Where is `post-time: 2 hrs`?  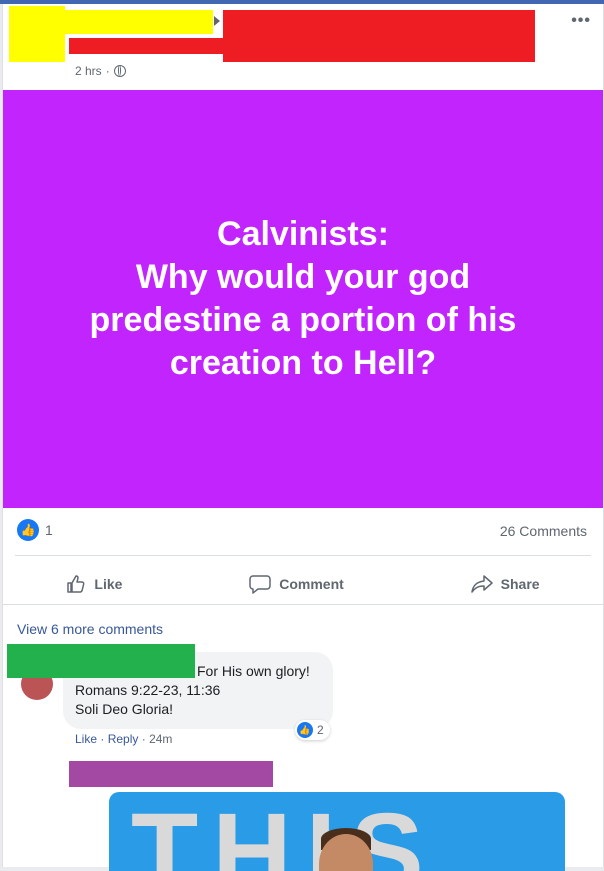
post-time: 2 hrs is located at coordinates (88, 71).